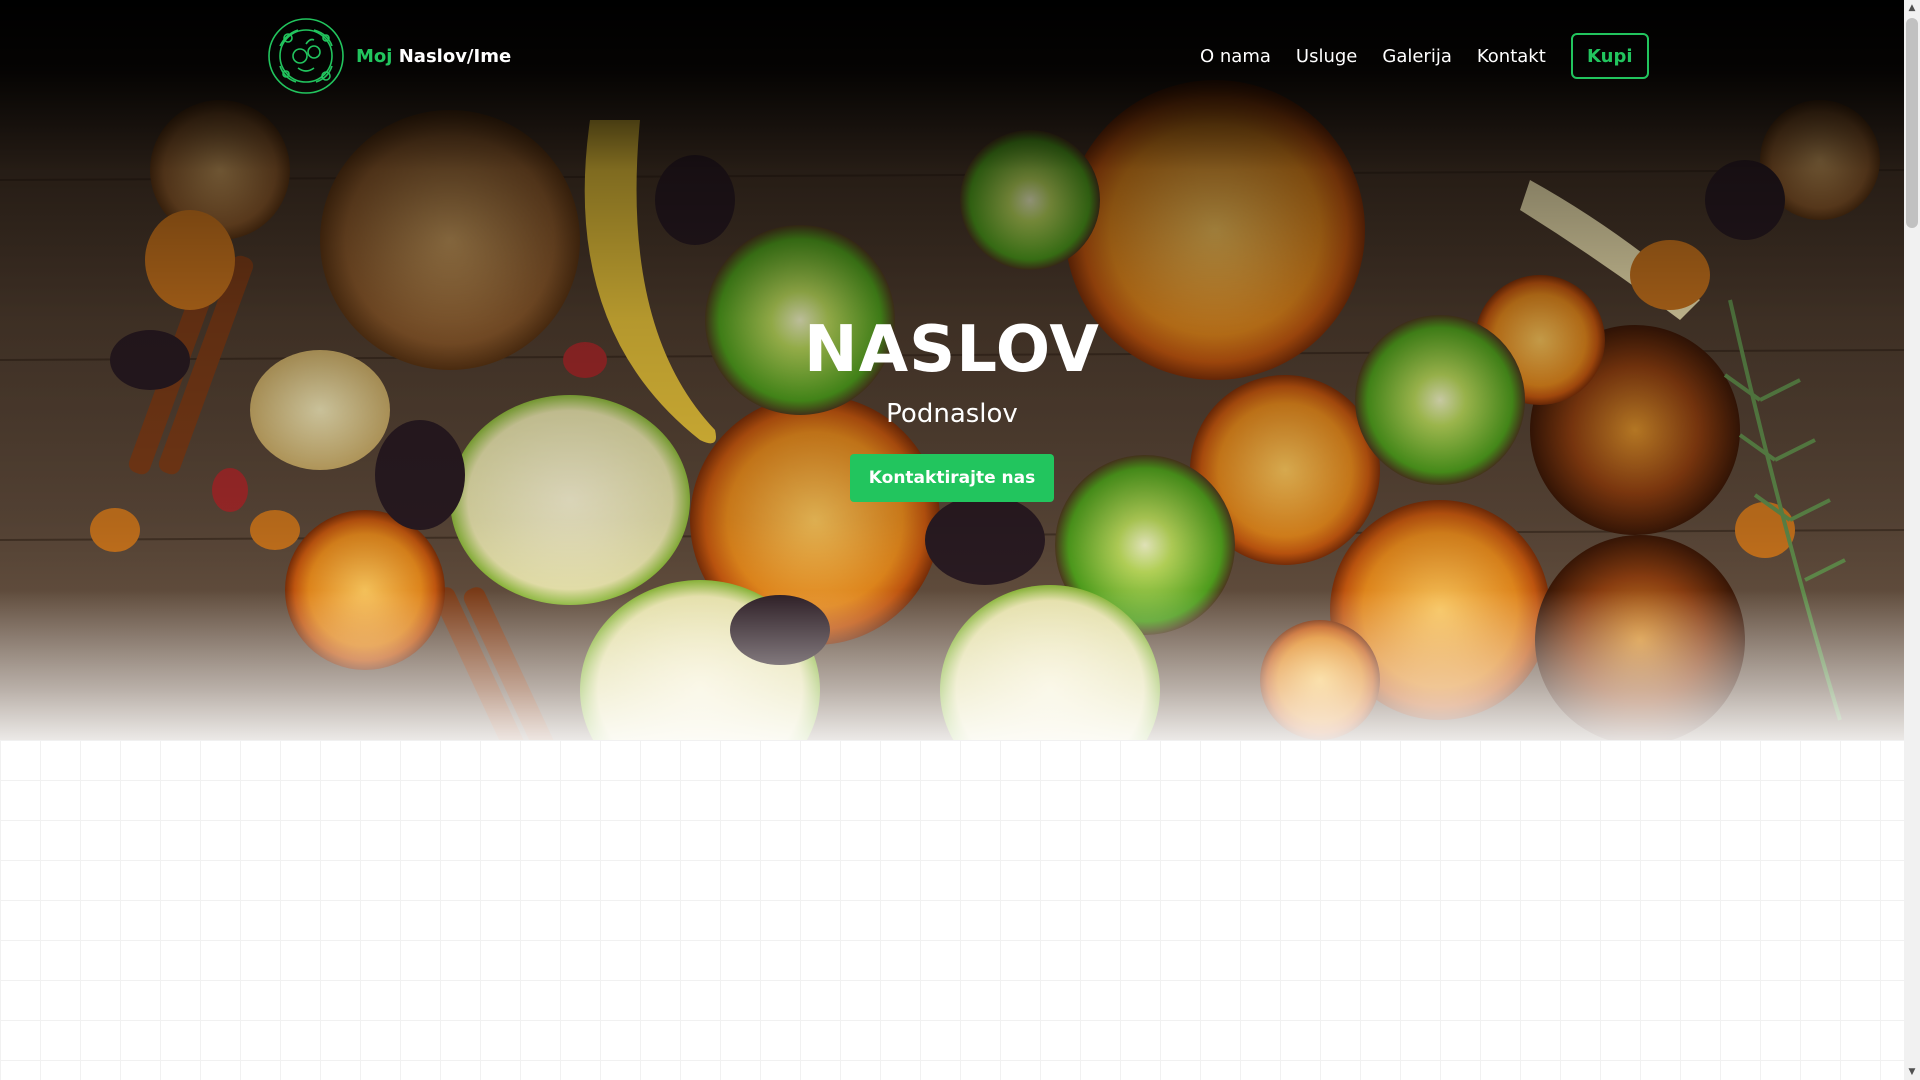 Image resolution: width=1920 pixels, height=1080 pixels. What do you see at coordinates (952, 414) in the screenshot?
I see `hero-subtitle: Podnaslov` at bounding box center [952, 414].